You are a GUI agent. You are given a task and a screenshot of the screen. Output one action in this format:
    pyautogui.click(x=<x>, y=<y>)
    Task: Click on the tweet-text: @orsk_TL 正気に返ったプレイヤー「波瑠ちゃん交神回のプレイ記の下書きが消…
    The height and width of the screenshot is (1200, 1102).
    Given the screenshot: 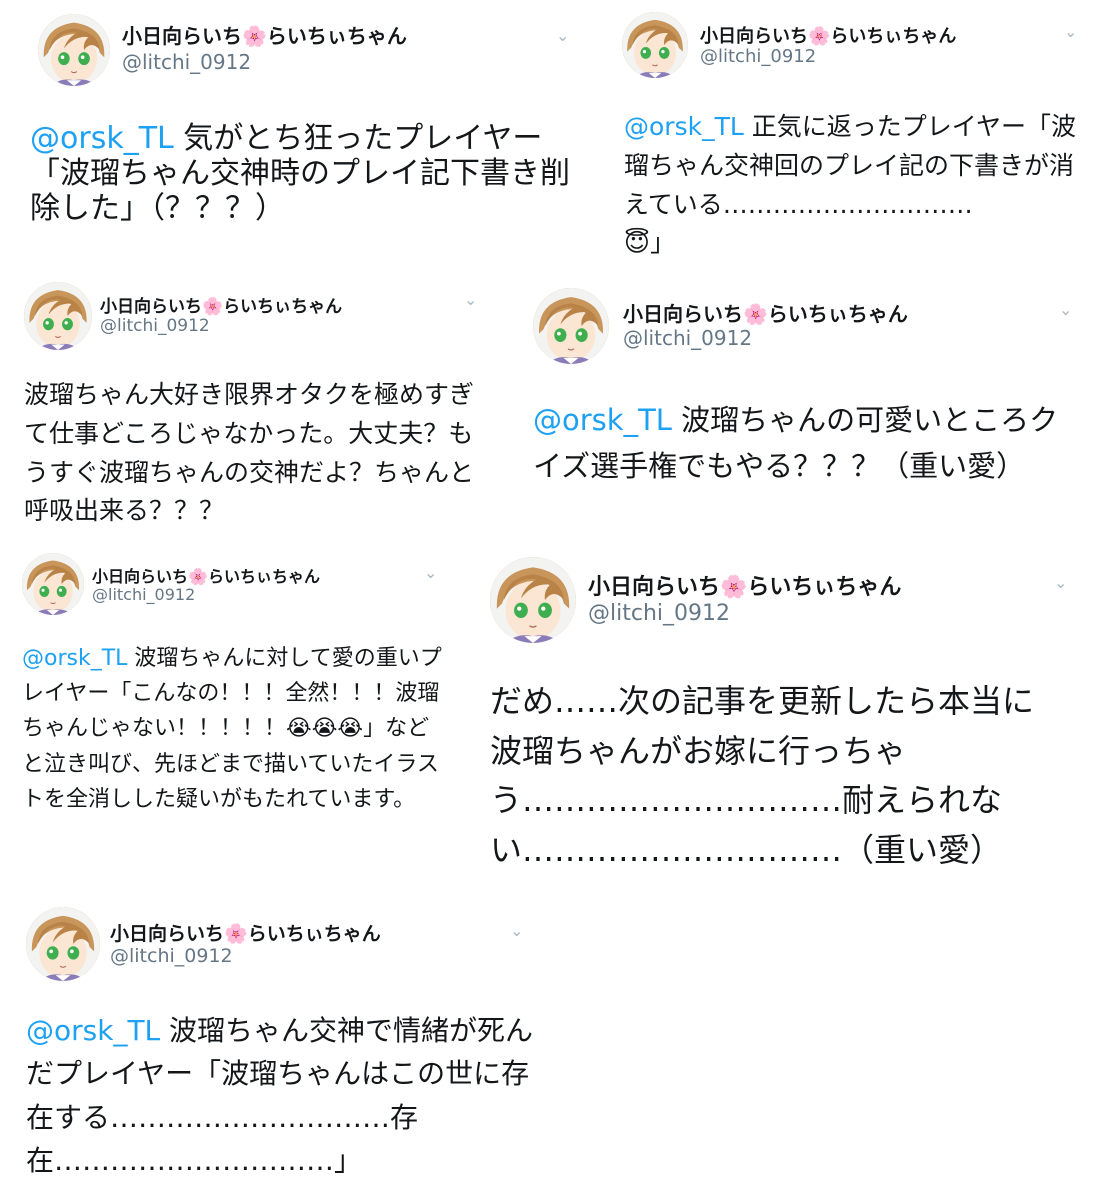 What is the action you would take?
    pyautogui.click(x=850, y=185)
    